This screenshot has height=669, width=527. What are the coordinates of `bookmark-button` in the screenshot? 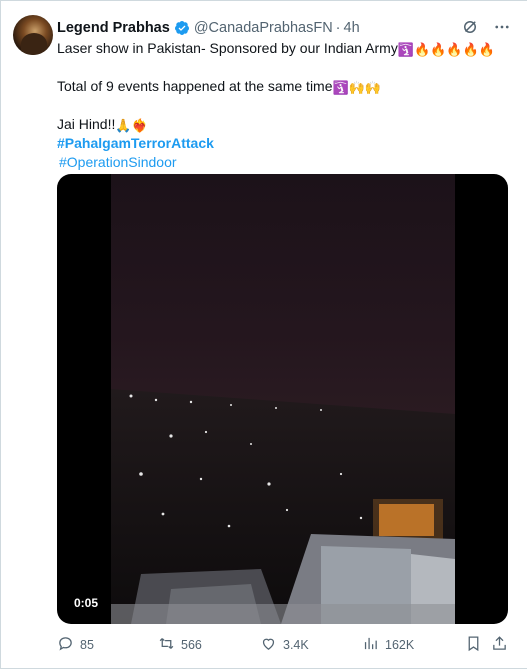 It's located at (473, 645).